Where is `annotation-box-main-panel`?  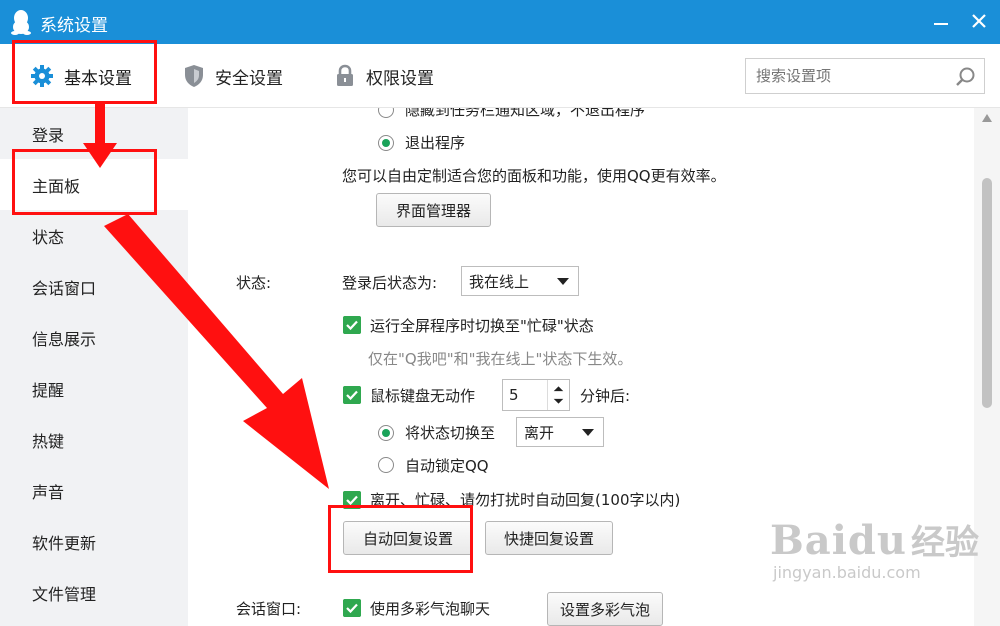 annotation-box-main-panel is located at coordinates (84, 182).